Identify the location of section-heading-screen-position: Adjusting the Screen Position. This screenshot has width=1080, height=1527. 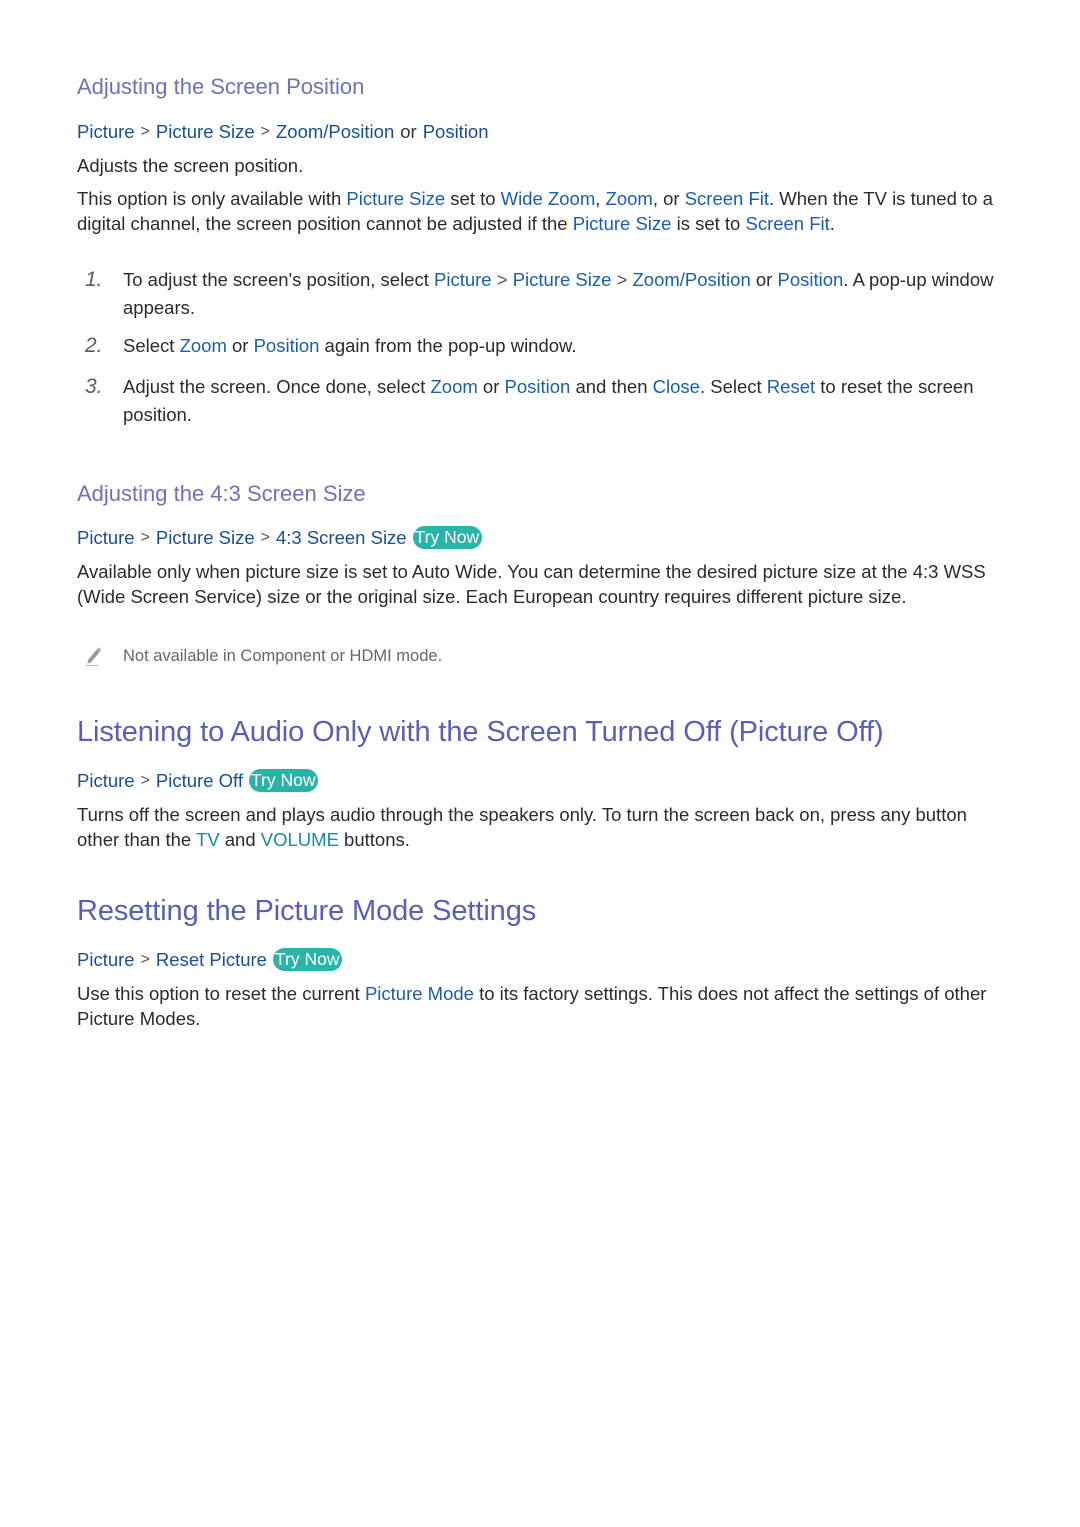
(221, 86).